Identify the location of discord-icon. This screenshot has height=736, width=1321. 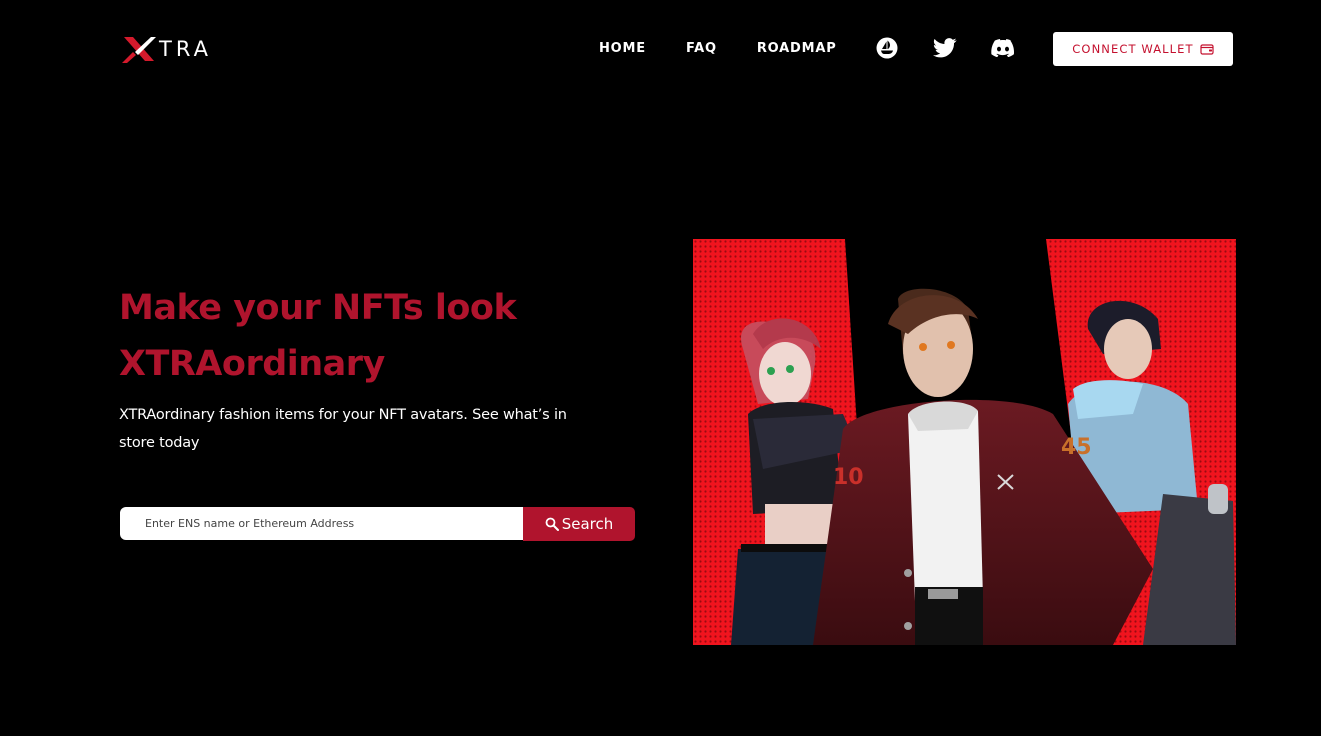
(1002, 48).